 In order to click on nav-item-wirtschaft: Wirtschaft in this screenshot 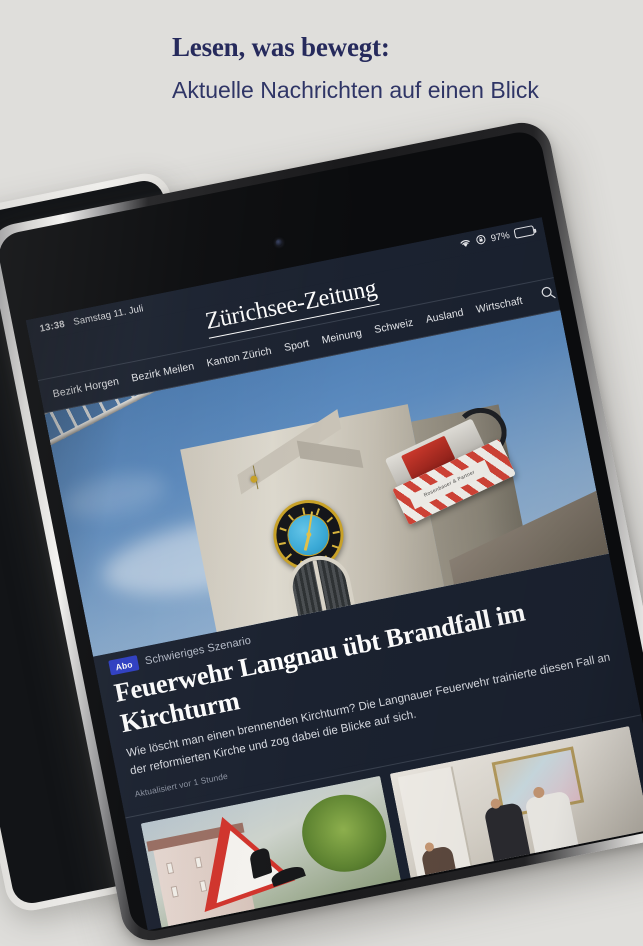, I will do `click(499, 305)`.